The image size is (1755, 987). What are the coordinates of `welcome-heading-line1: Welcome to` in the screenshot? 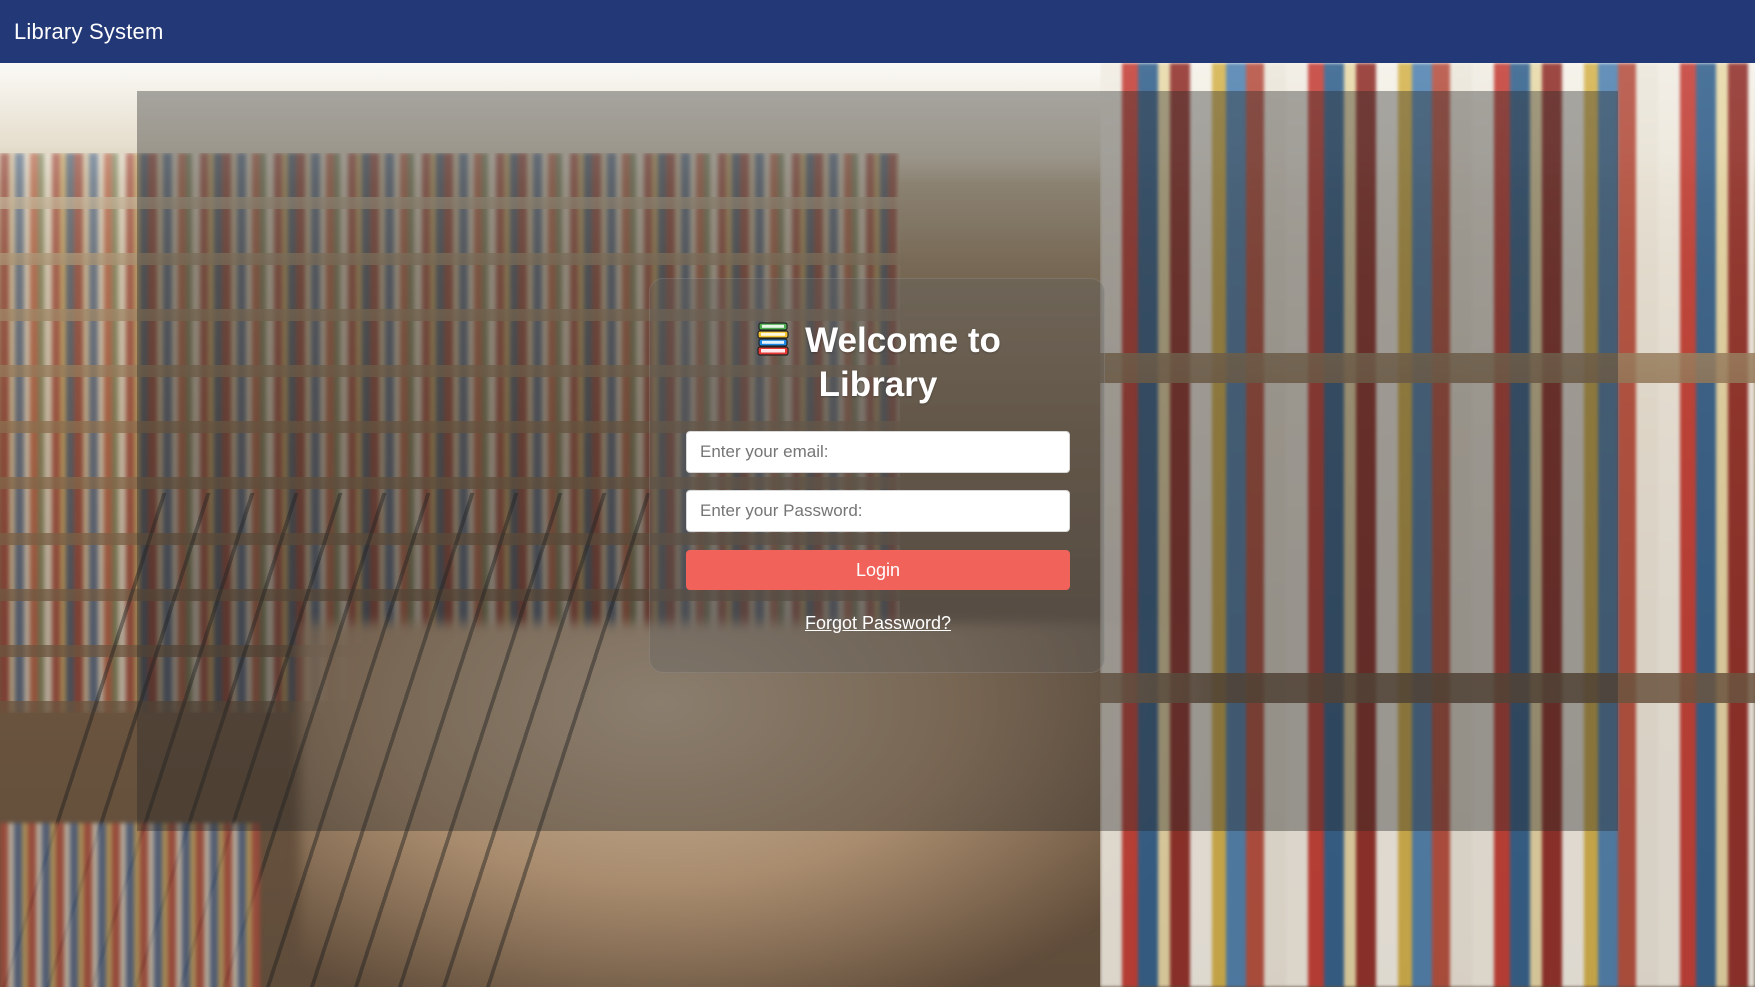 It's located at (878, 341).